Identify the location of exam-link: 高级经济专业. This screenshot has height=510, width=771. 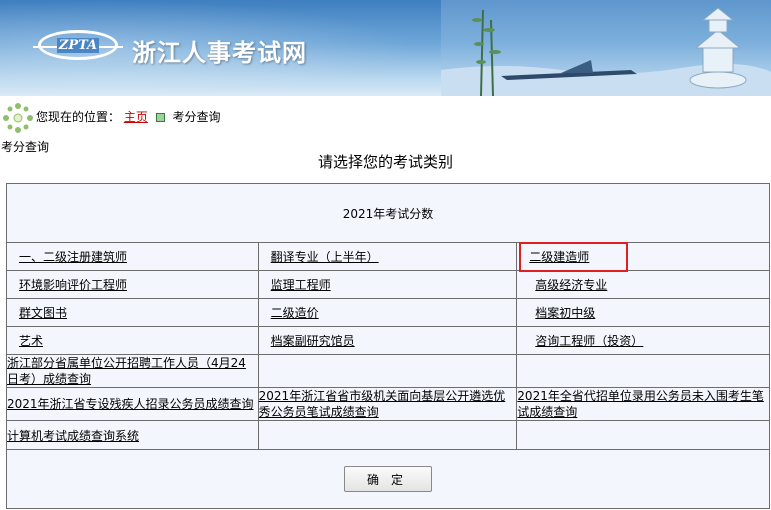
(643, 284).